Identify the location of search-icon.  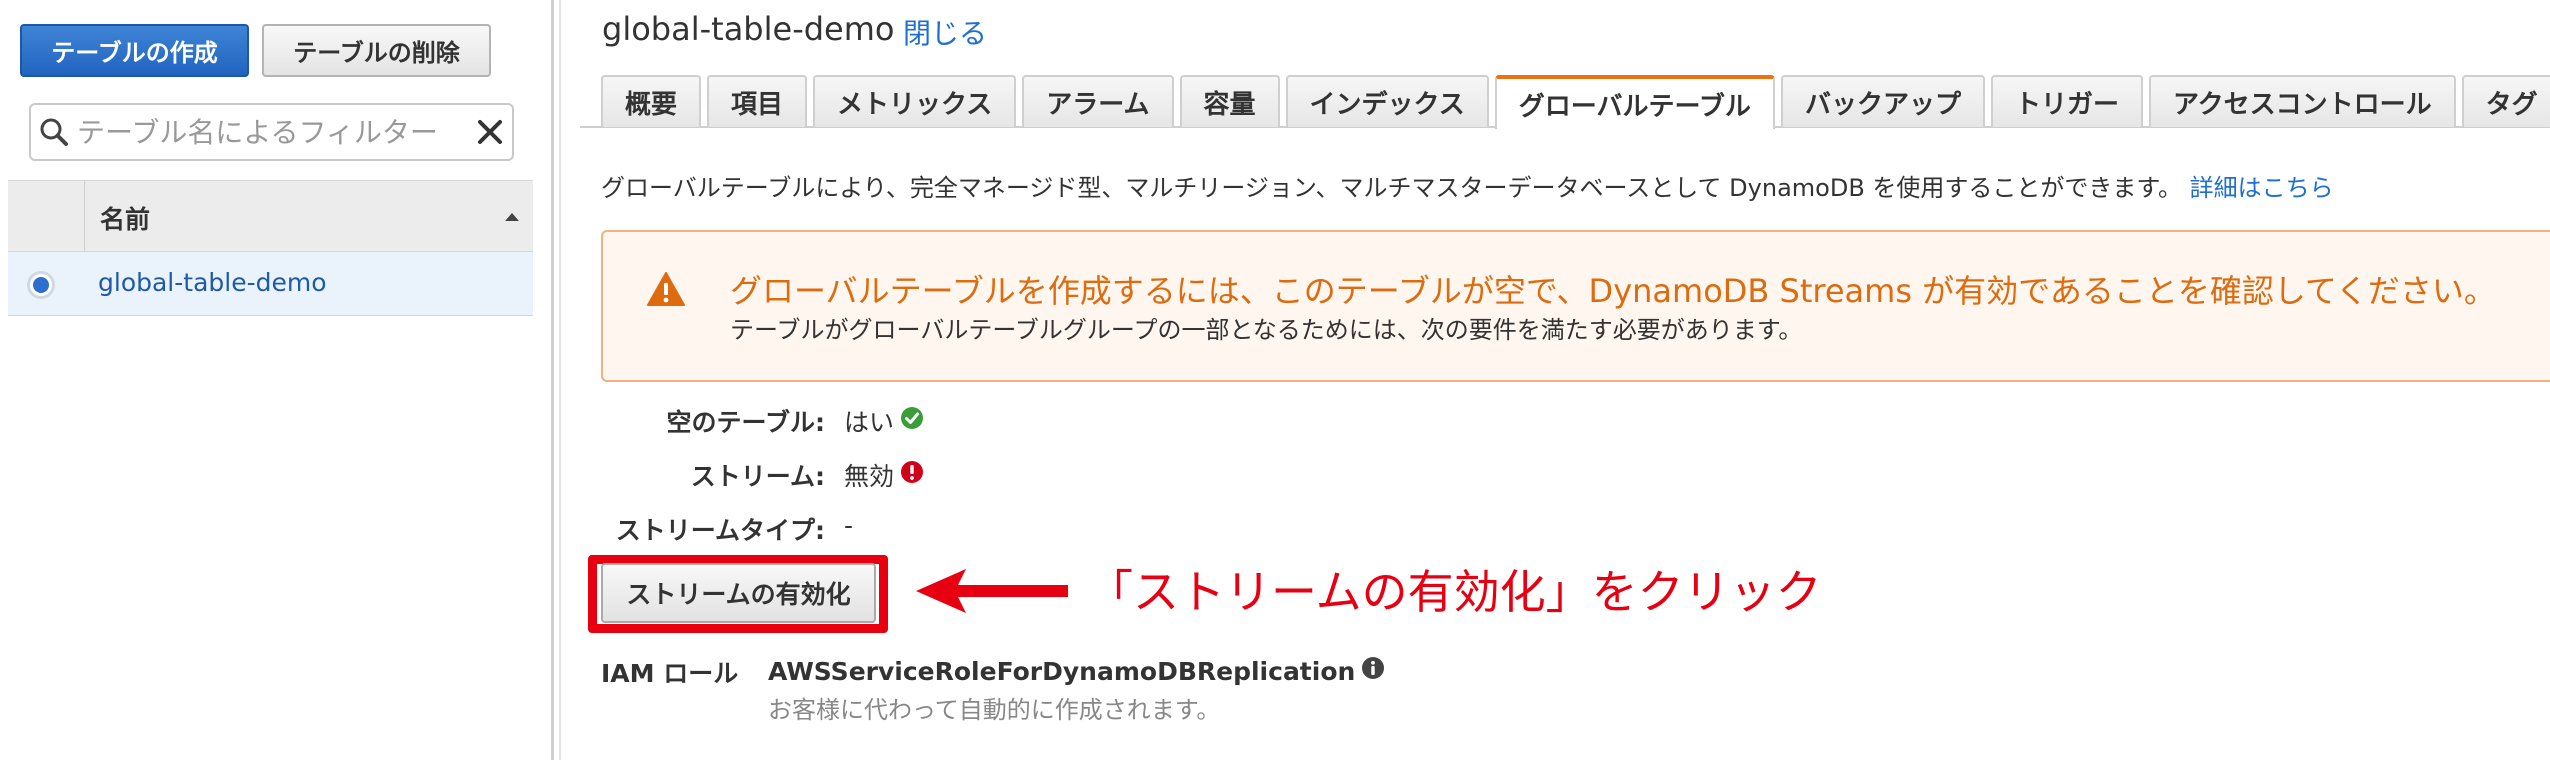
(54, 132).